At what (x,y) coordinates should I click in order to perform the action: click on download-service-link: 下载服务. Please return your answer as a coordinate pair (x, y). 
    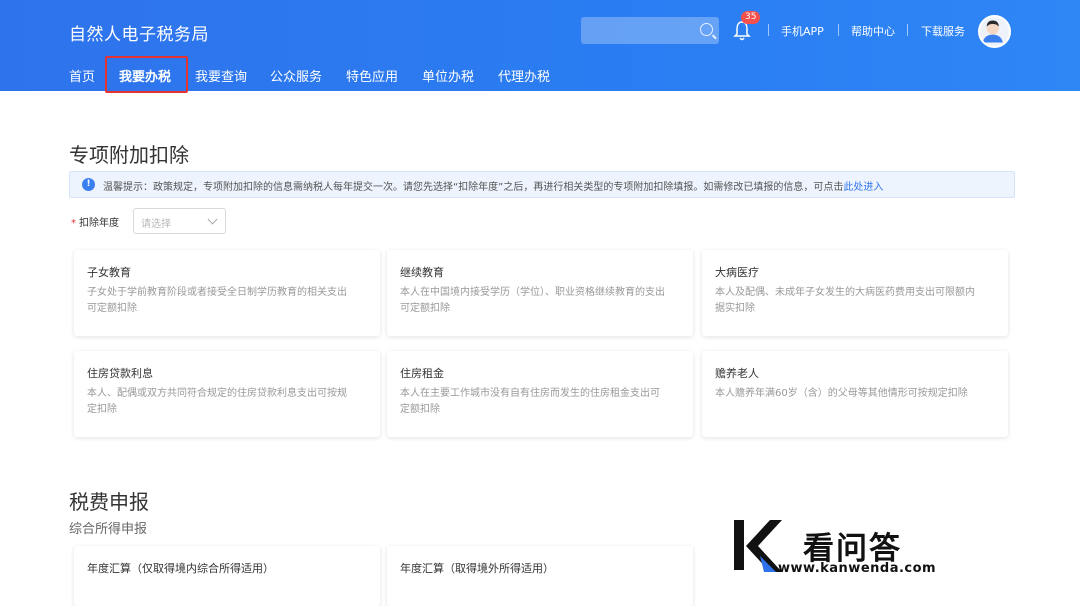
    Looking at the image, I should click on (943, 31).